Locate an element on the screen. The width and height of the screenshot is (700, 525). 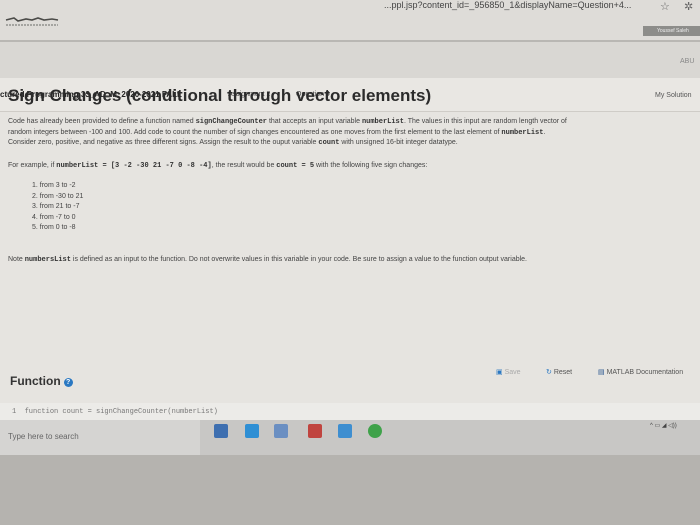
function-heading: Function? is located at coordinates (41, 381).